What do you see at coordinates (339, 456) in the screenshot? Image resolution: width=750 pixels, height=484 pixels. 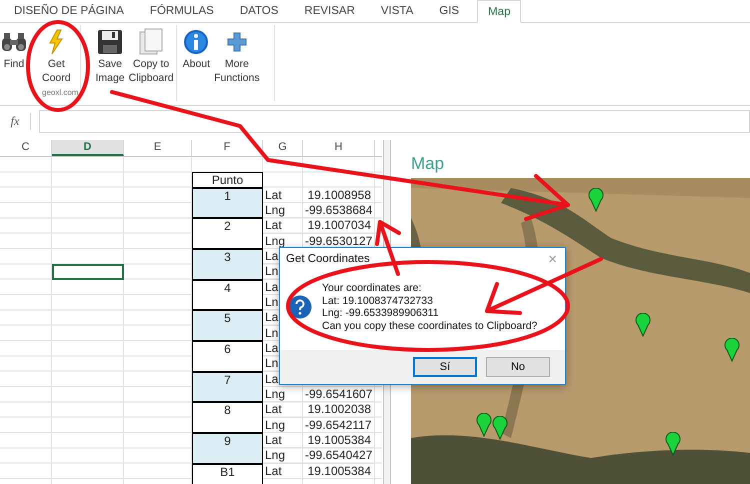 I see `table-cell: -99.6540427` at bounding box center [339, 456].